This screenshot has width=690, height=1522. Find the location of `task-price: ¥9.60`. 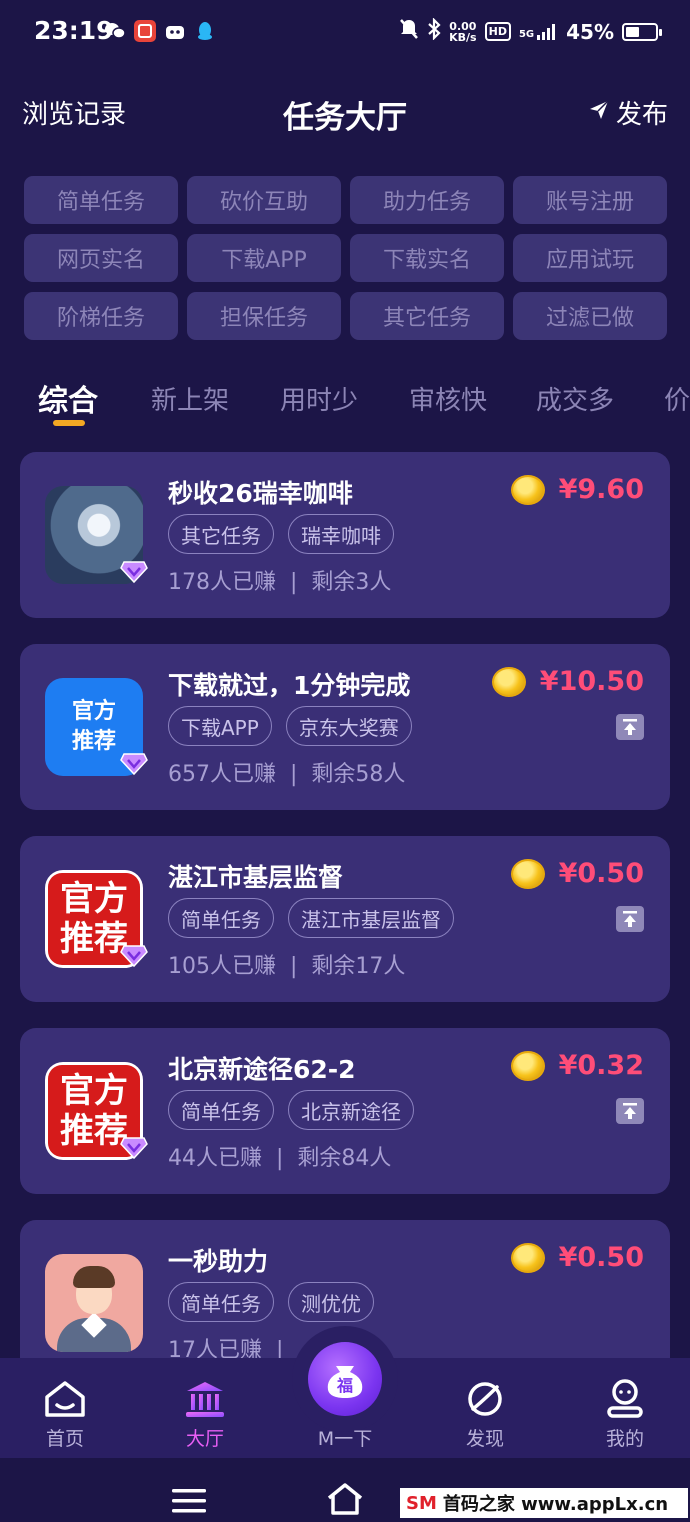

task-price: ¥9.60 is located at coordinates (601, 489).